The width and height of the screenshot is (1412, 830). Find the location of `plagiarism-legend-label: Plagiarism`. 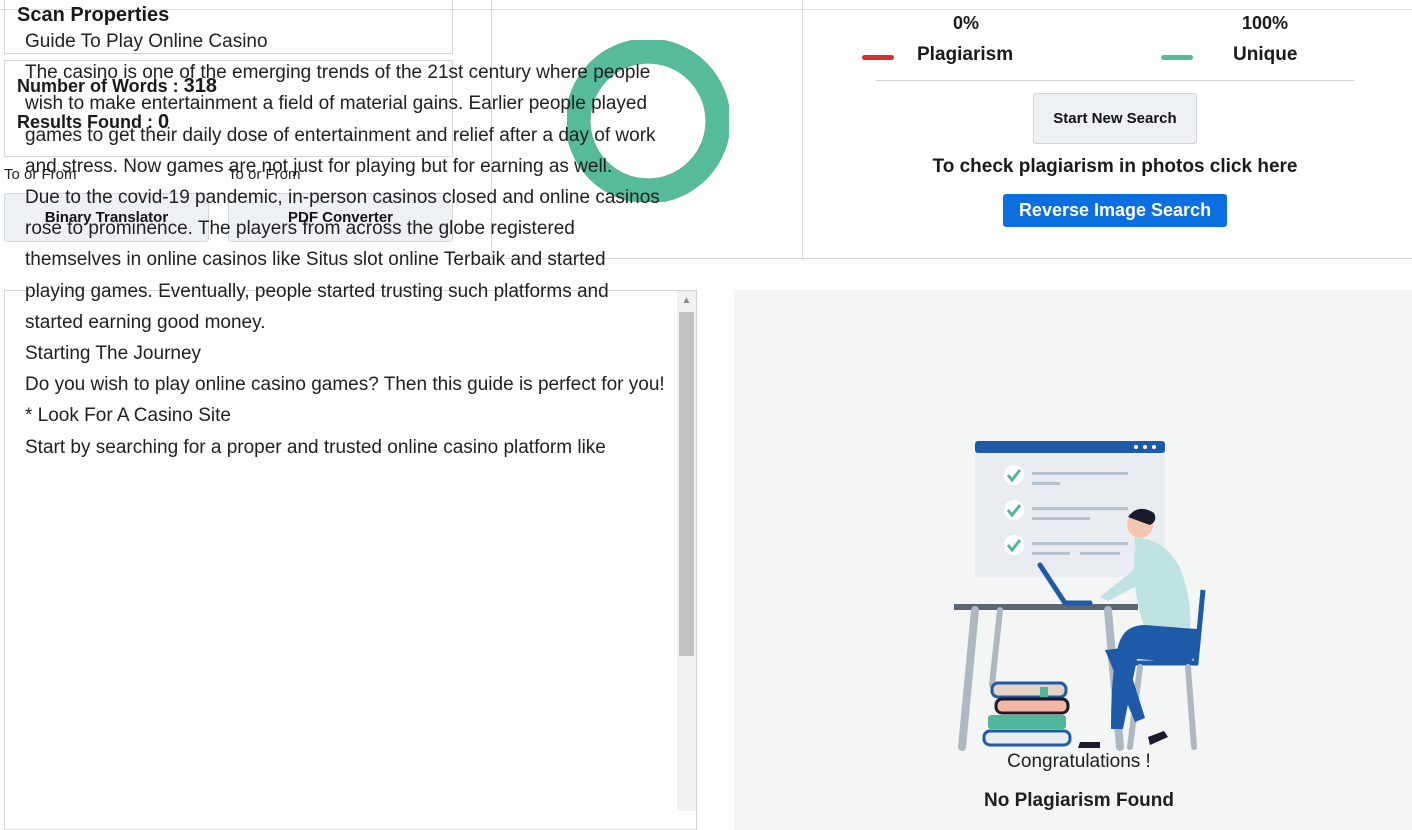

plagiarism-legend-label: Plagiarism is located at coordinates (965, 54).